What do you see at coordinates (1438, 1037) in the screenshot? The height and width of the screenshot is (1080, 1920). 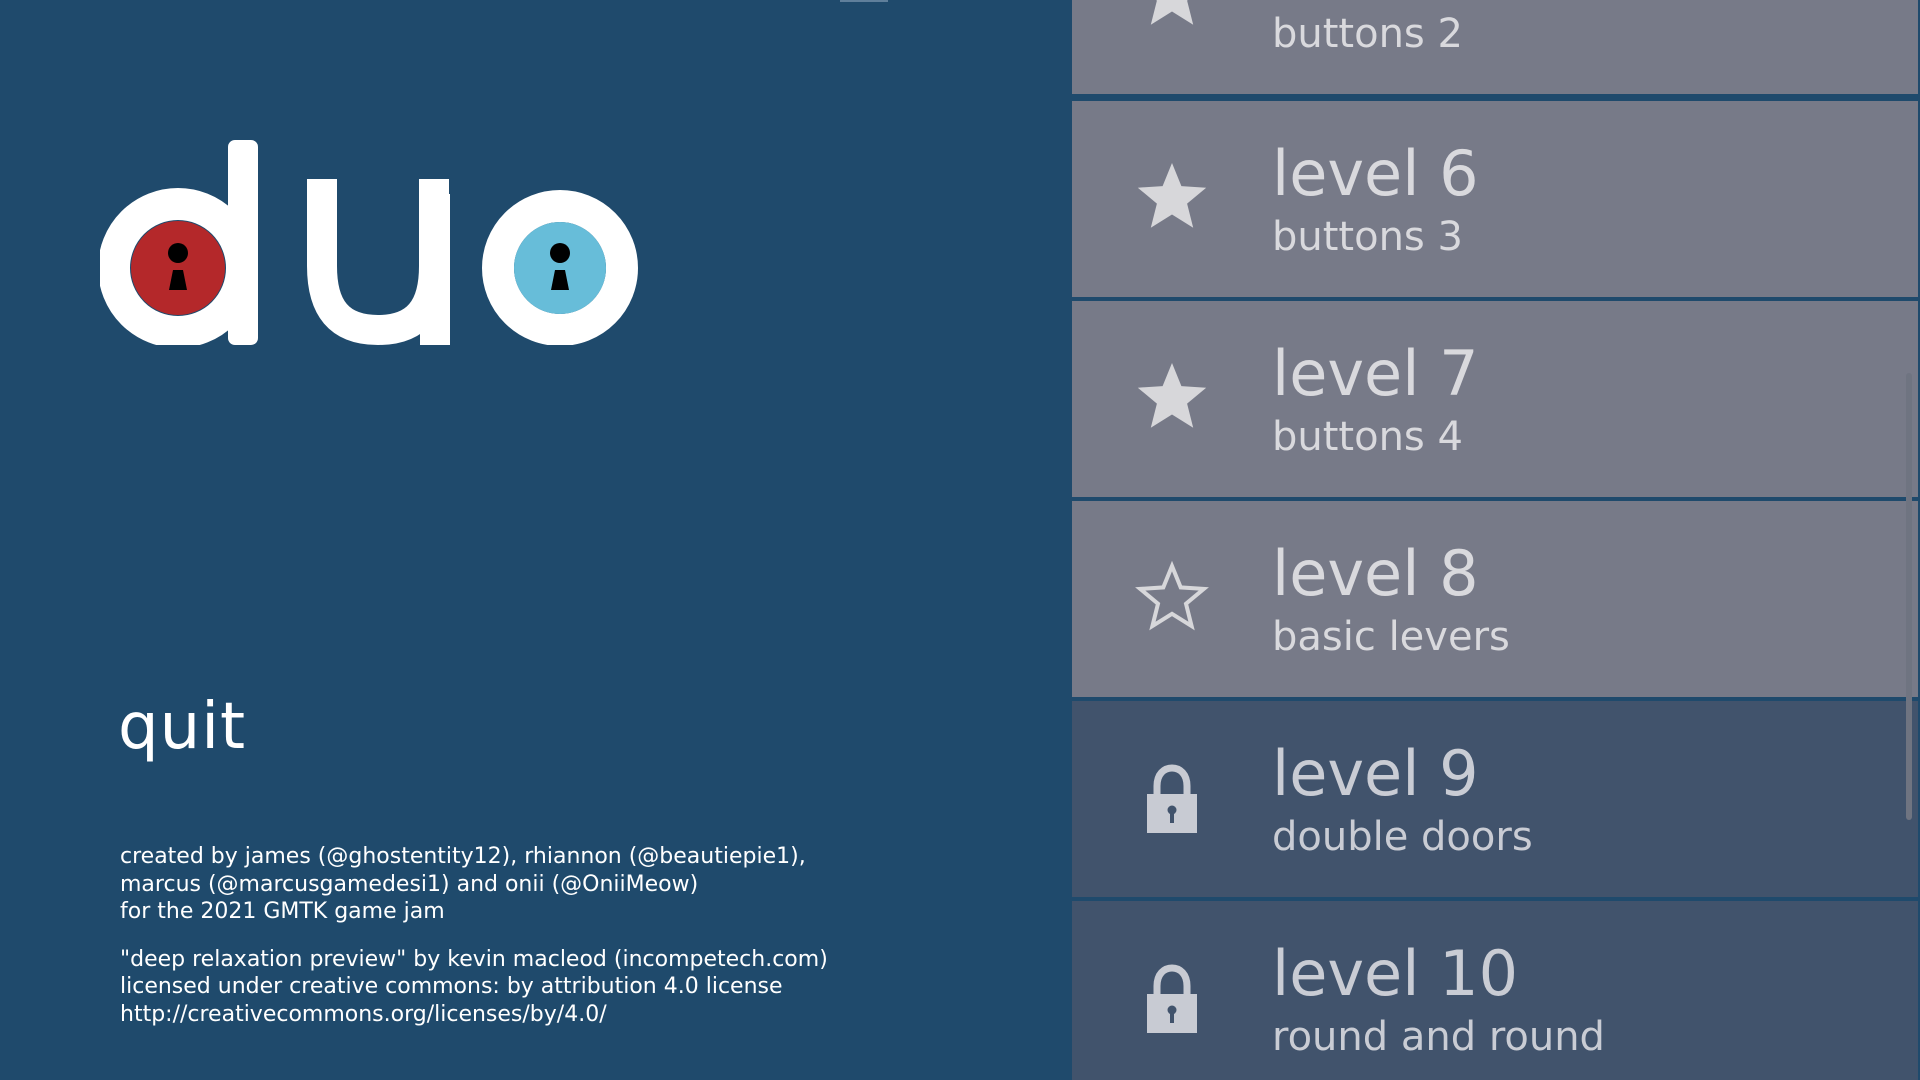 I see `level-subtitle: round and round` at bounding box center [1438, 1037].